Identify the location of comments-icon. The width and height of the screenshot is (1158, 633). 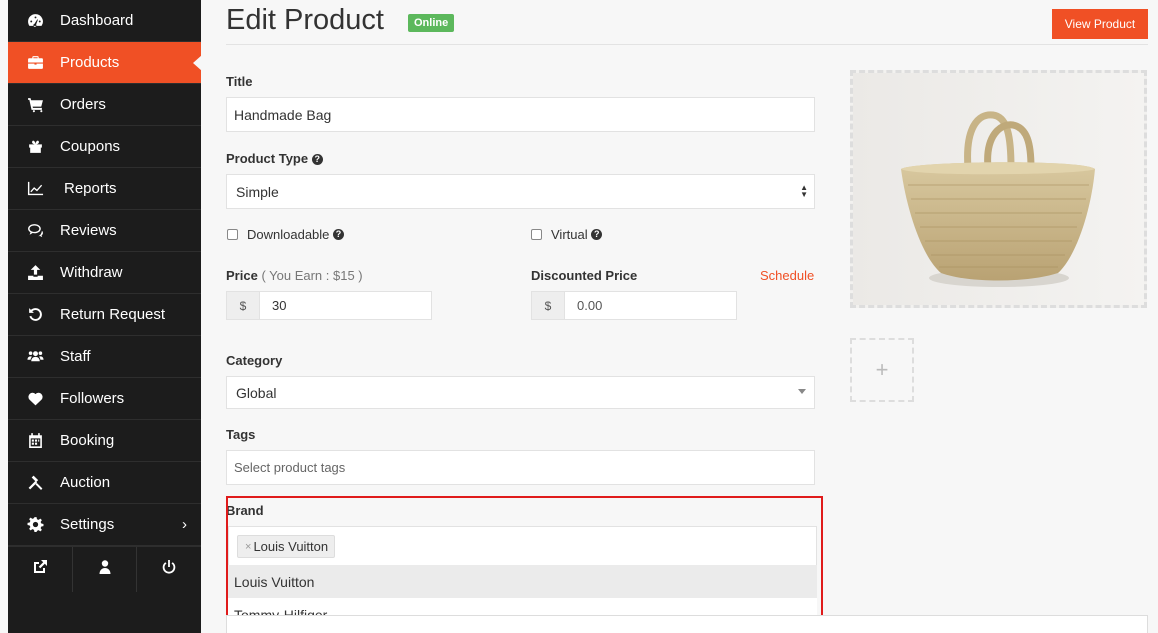
(35, 230).